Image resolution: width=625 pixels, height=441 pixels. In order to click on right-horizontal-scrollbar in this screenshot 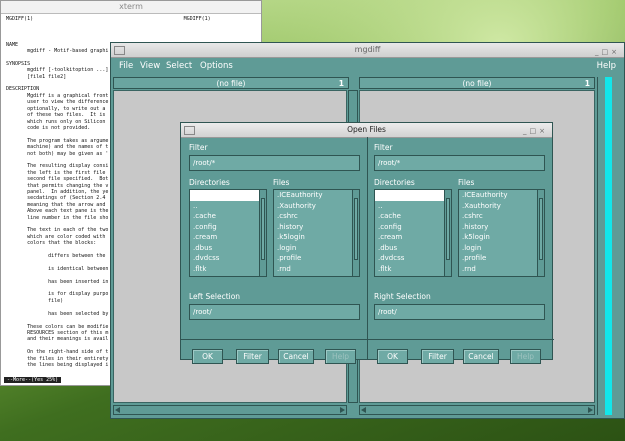, I will do `click(477, 410)`.